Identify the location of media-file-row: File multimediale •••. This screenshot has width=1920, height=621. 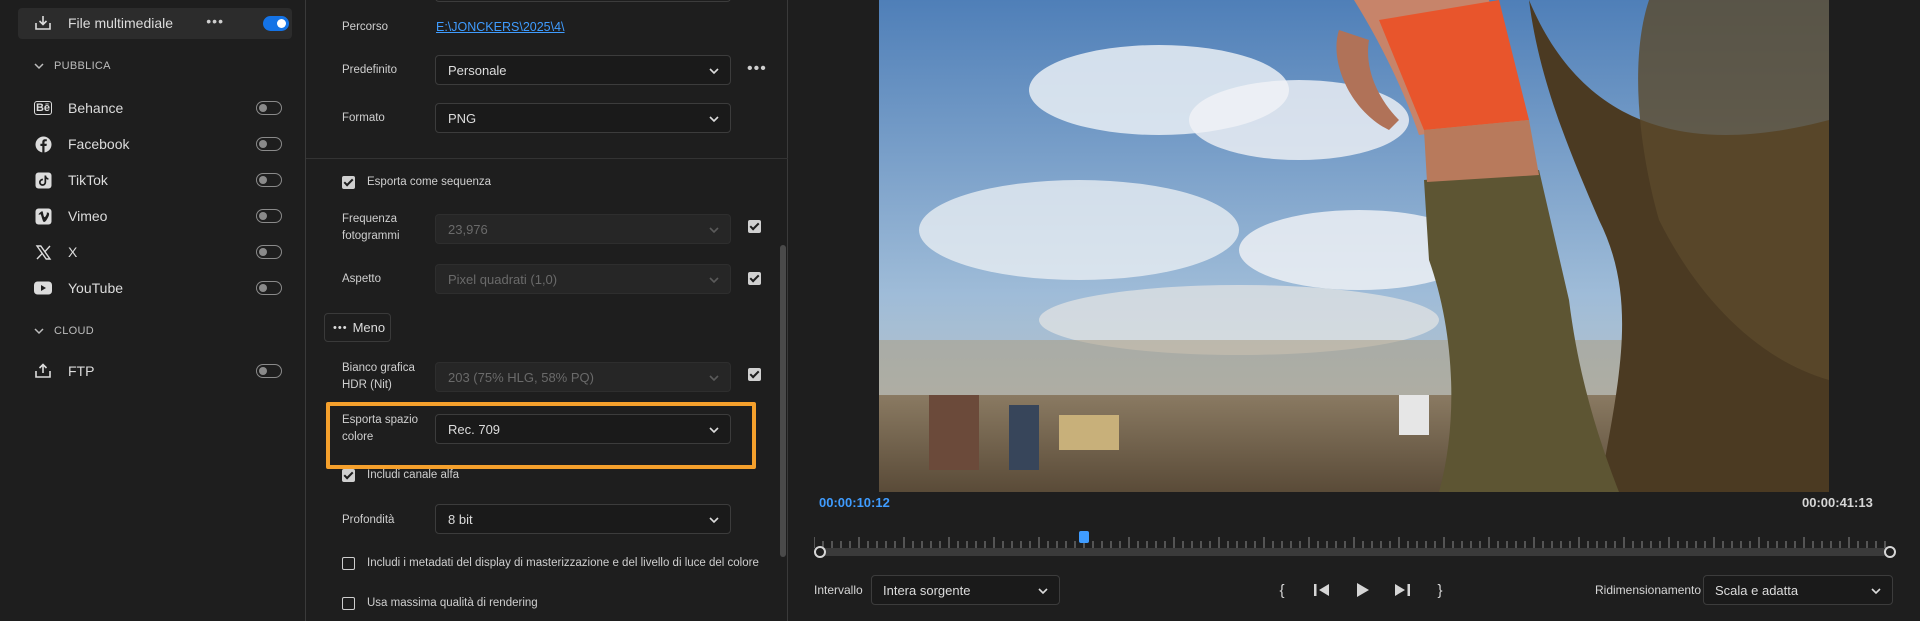
(157, 23).